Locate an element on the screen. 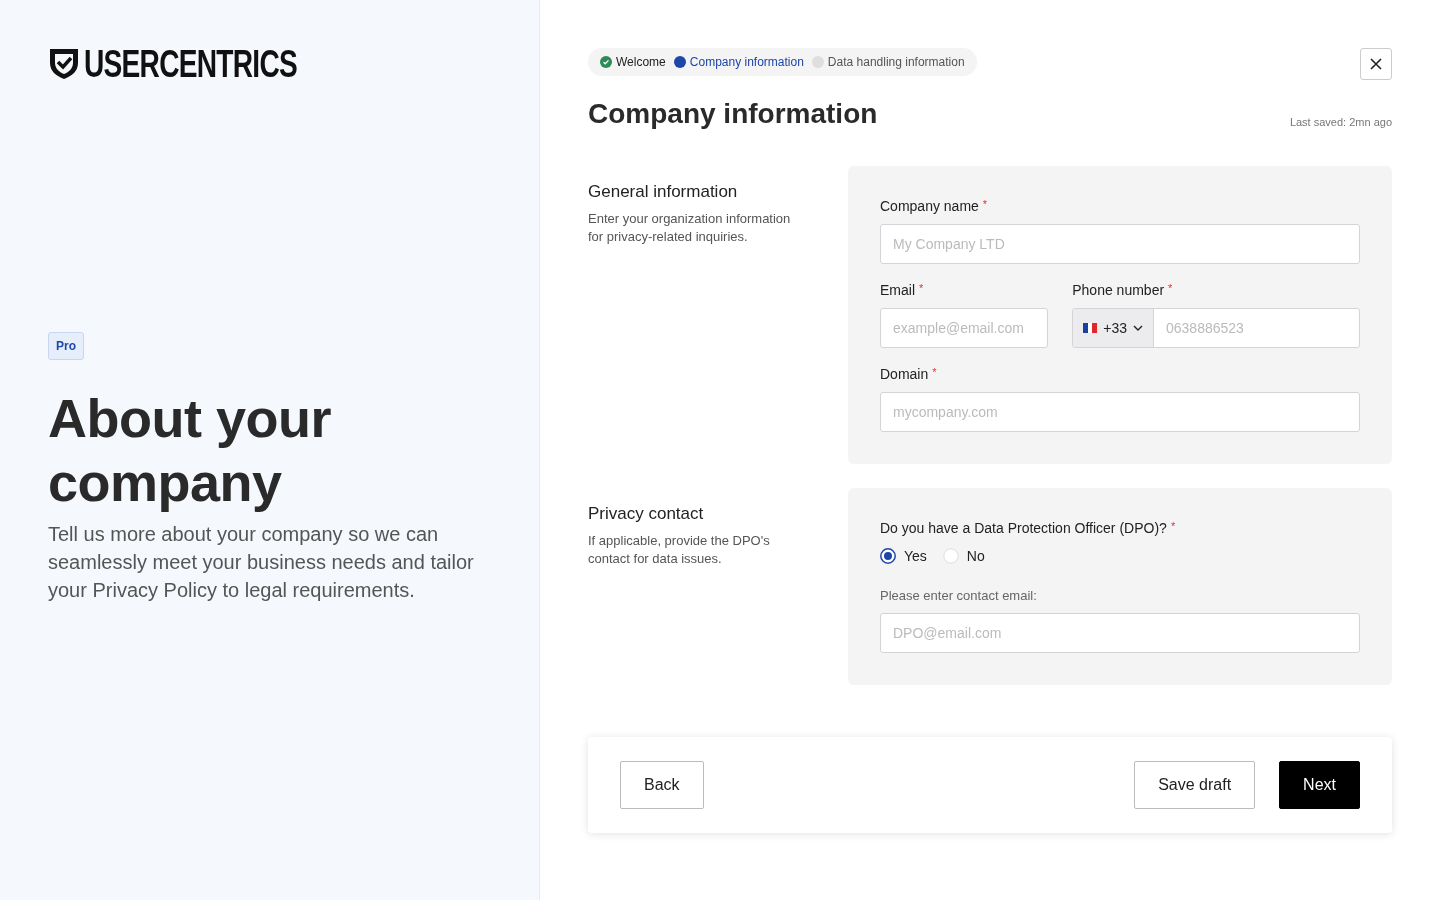  brand-wordmark: USERCENTRICS is located at coordinates (190, 64).